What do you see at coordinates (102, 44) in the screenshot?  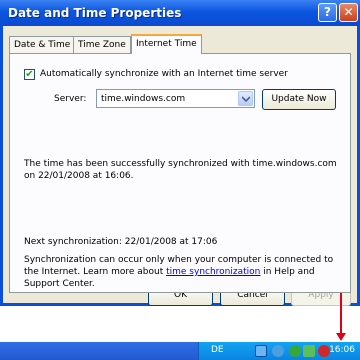 I see `tab-time-zone: Time Zone` at bounding box center [102, 44].